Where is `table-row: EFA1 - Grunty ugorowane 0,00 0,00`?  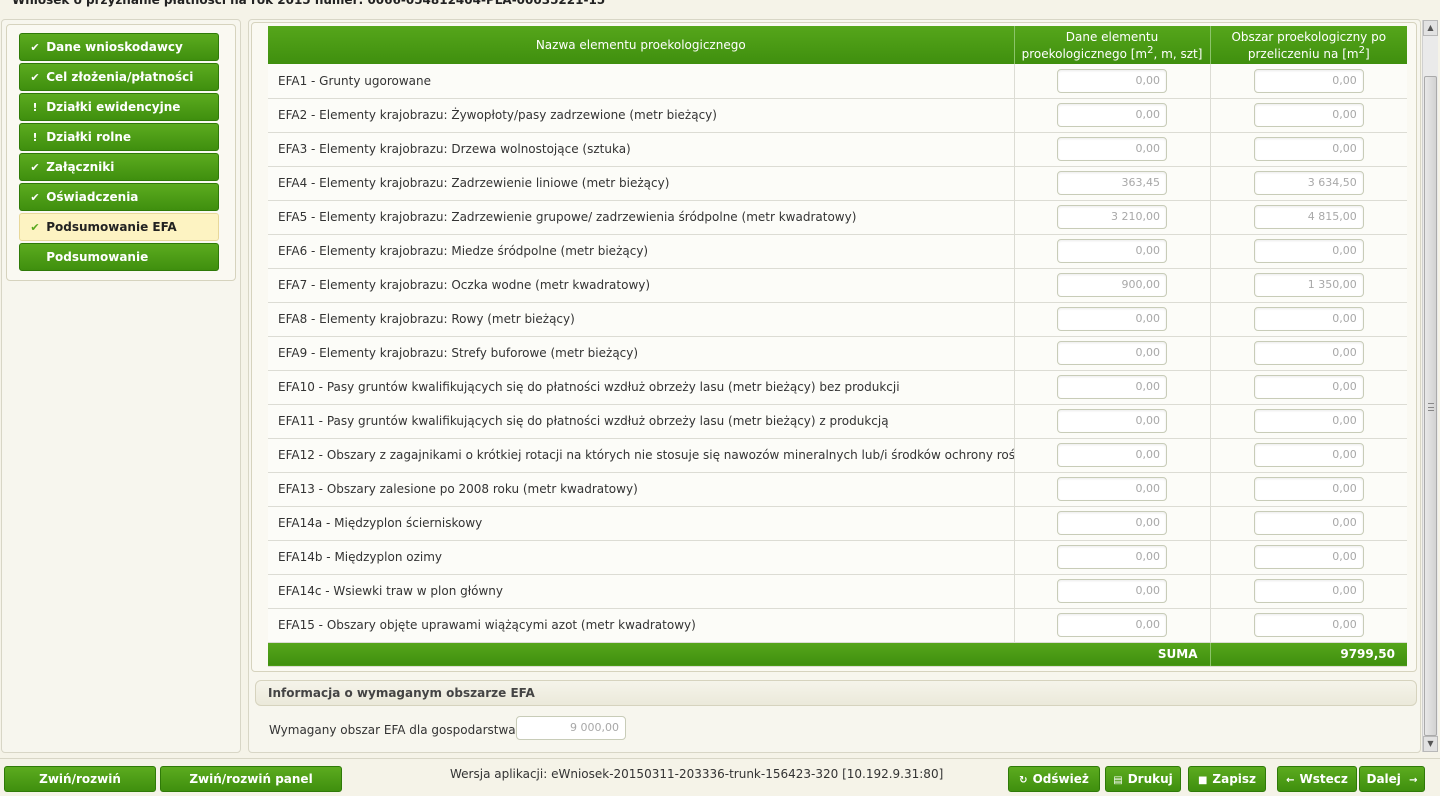 table-row: EFA1 - Grunty ugorowane 0,00 0,00 is located at coordinates (837, 81).